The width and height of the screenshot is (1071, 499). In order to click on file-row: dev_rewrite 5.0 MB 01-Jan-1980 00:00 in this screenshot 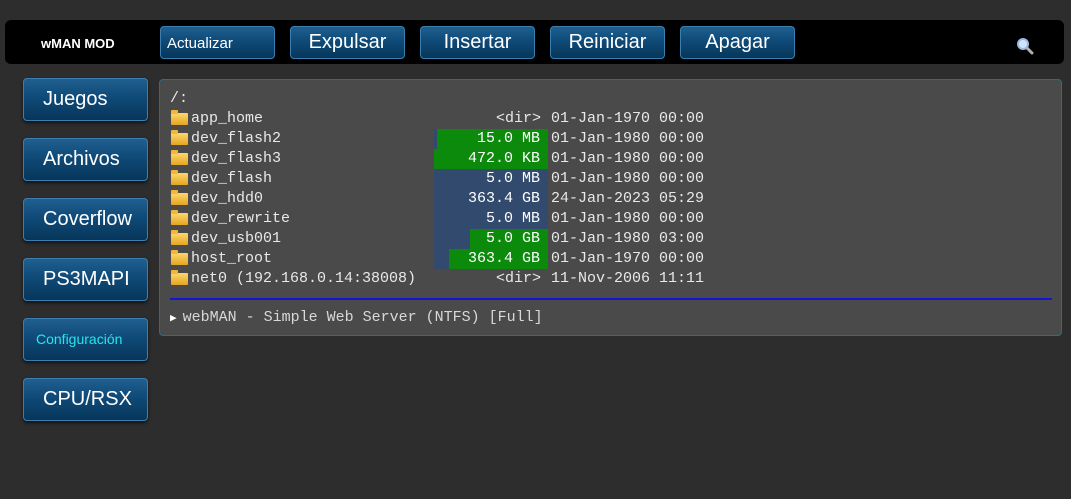, I will do `click(610, 219)`.